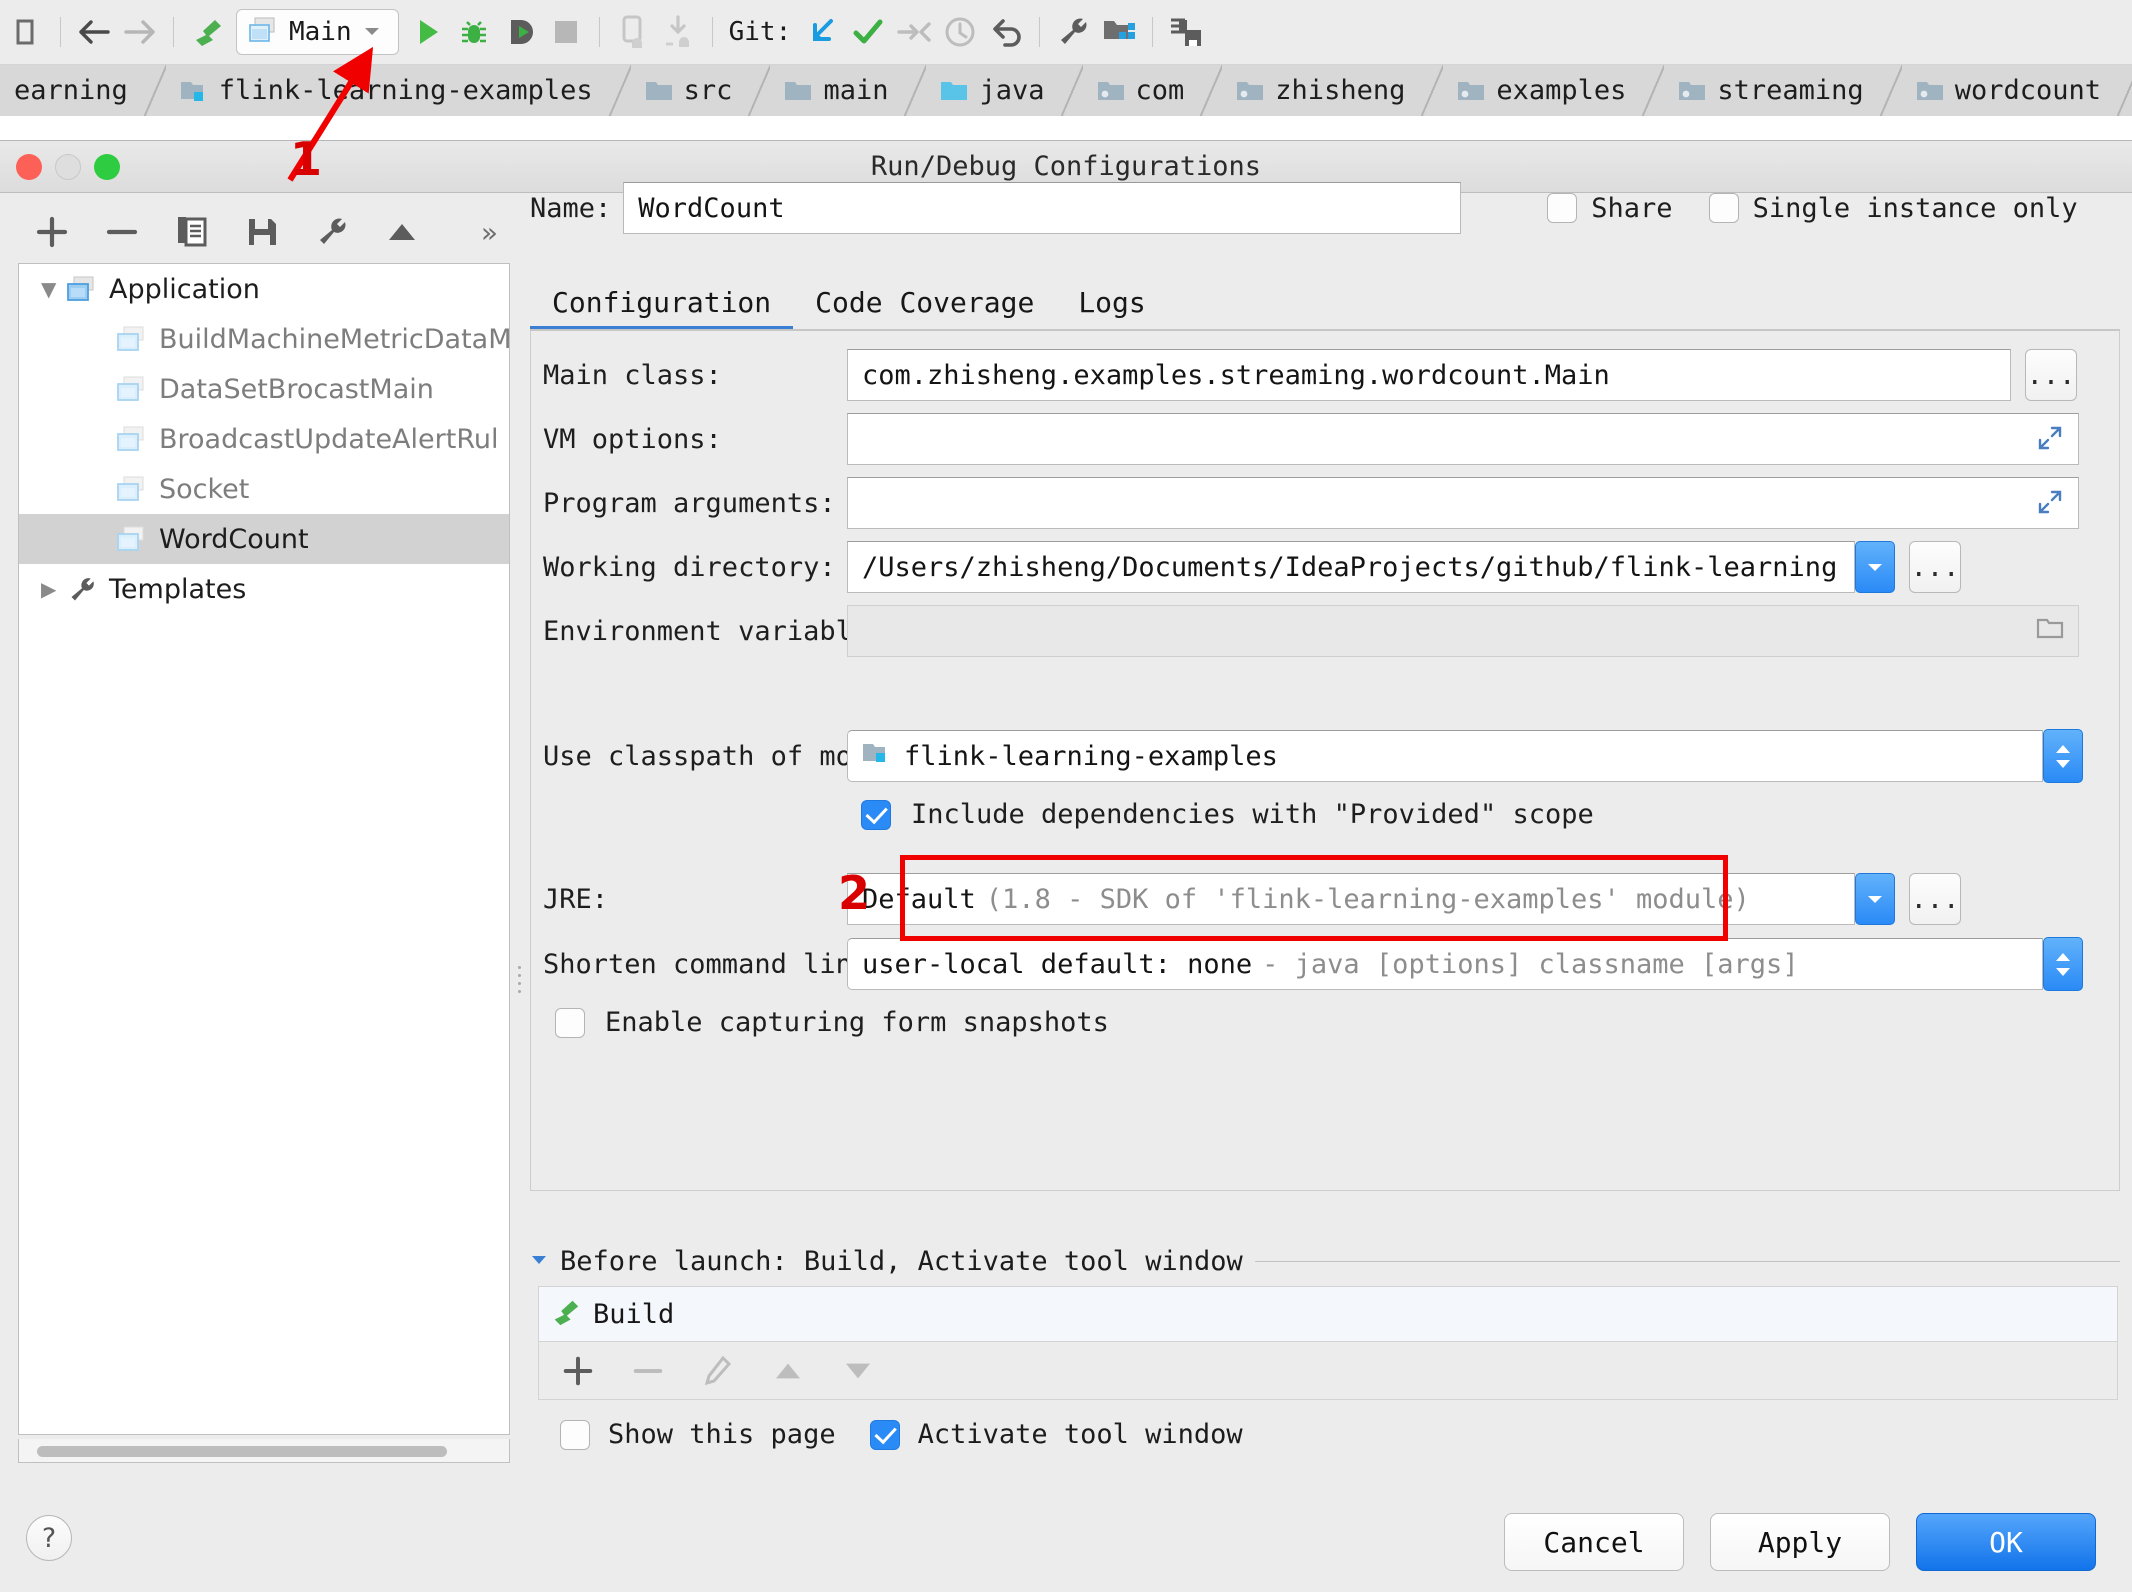 The image size is (2132, 1592). What do you see at coordinates (428, 32) in the screenshot?
I see `run-button` at bounding box center [428, 32].